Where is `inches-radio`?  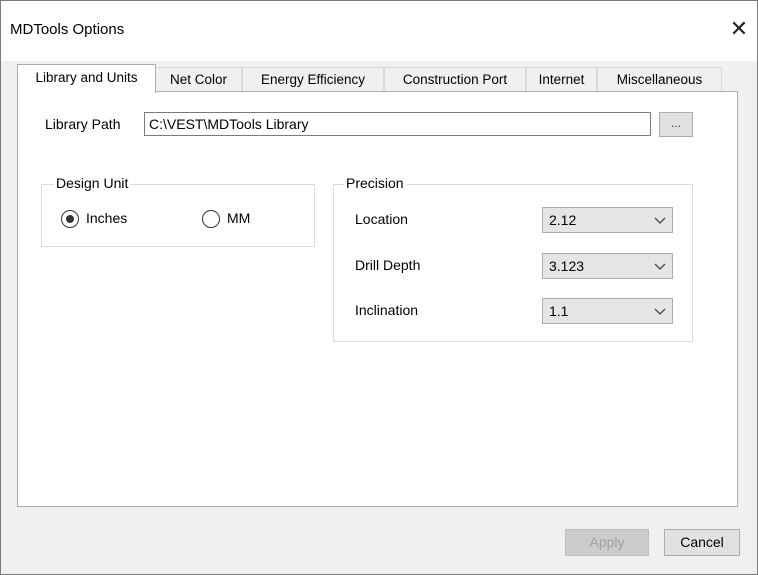
inches-radio is located at coordinates (70, 219).